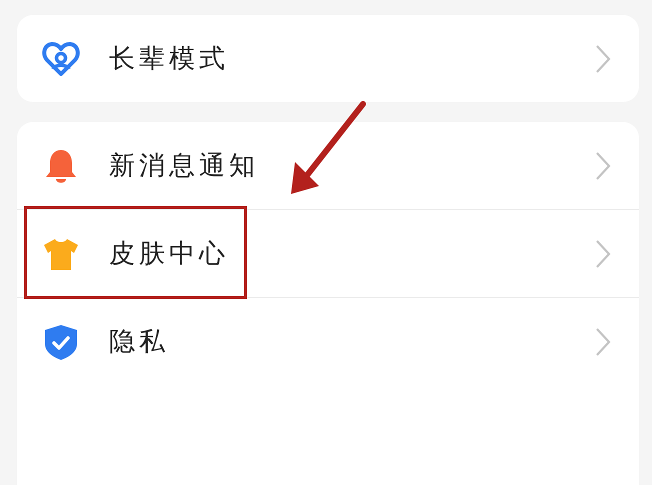 Image resolution: width=652 pixels, height=485 pixels. Describe the element at coordinates (169, 59) in the screenshot. I see `row-label: 长辈模式` at that location.